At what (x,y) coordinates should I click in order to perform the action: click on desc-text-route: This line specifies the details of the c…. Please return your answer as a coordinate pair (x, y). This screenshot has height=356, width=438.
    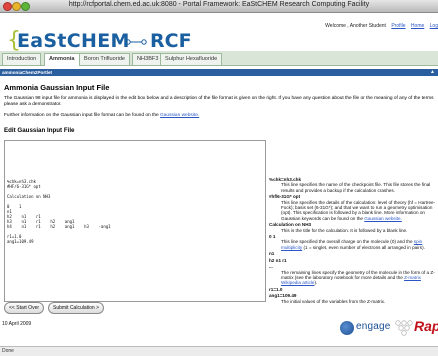
    Looking at the image, I should click on (353, 211).